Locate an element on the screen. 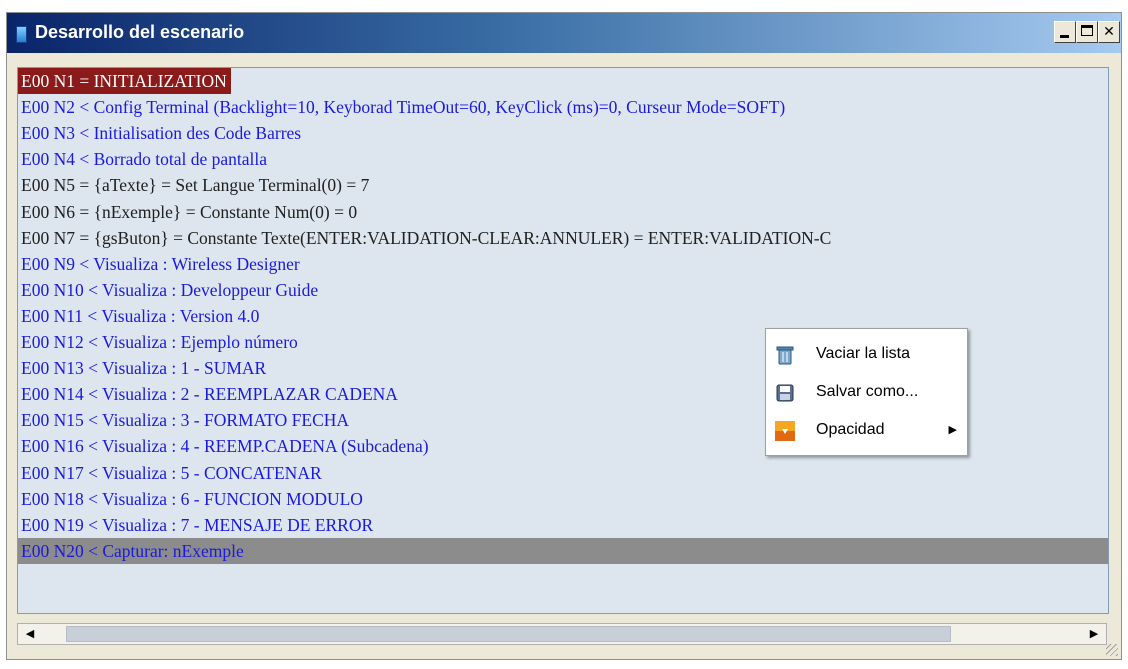 This screenshot has width=1128, height=669. resize-grip-icon is located at coordinates (1112, 650).